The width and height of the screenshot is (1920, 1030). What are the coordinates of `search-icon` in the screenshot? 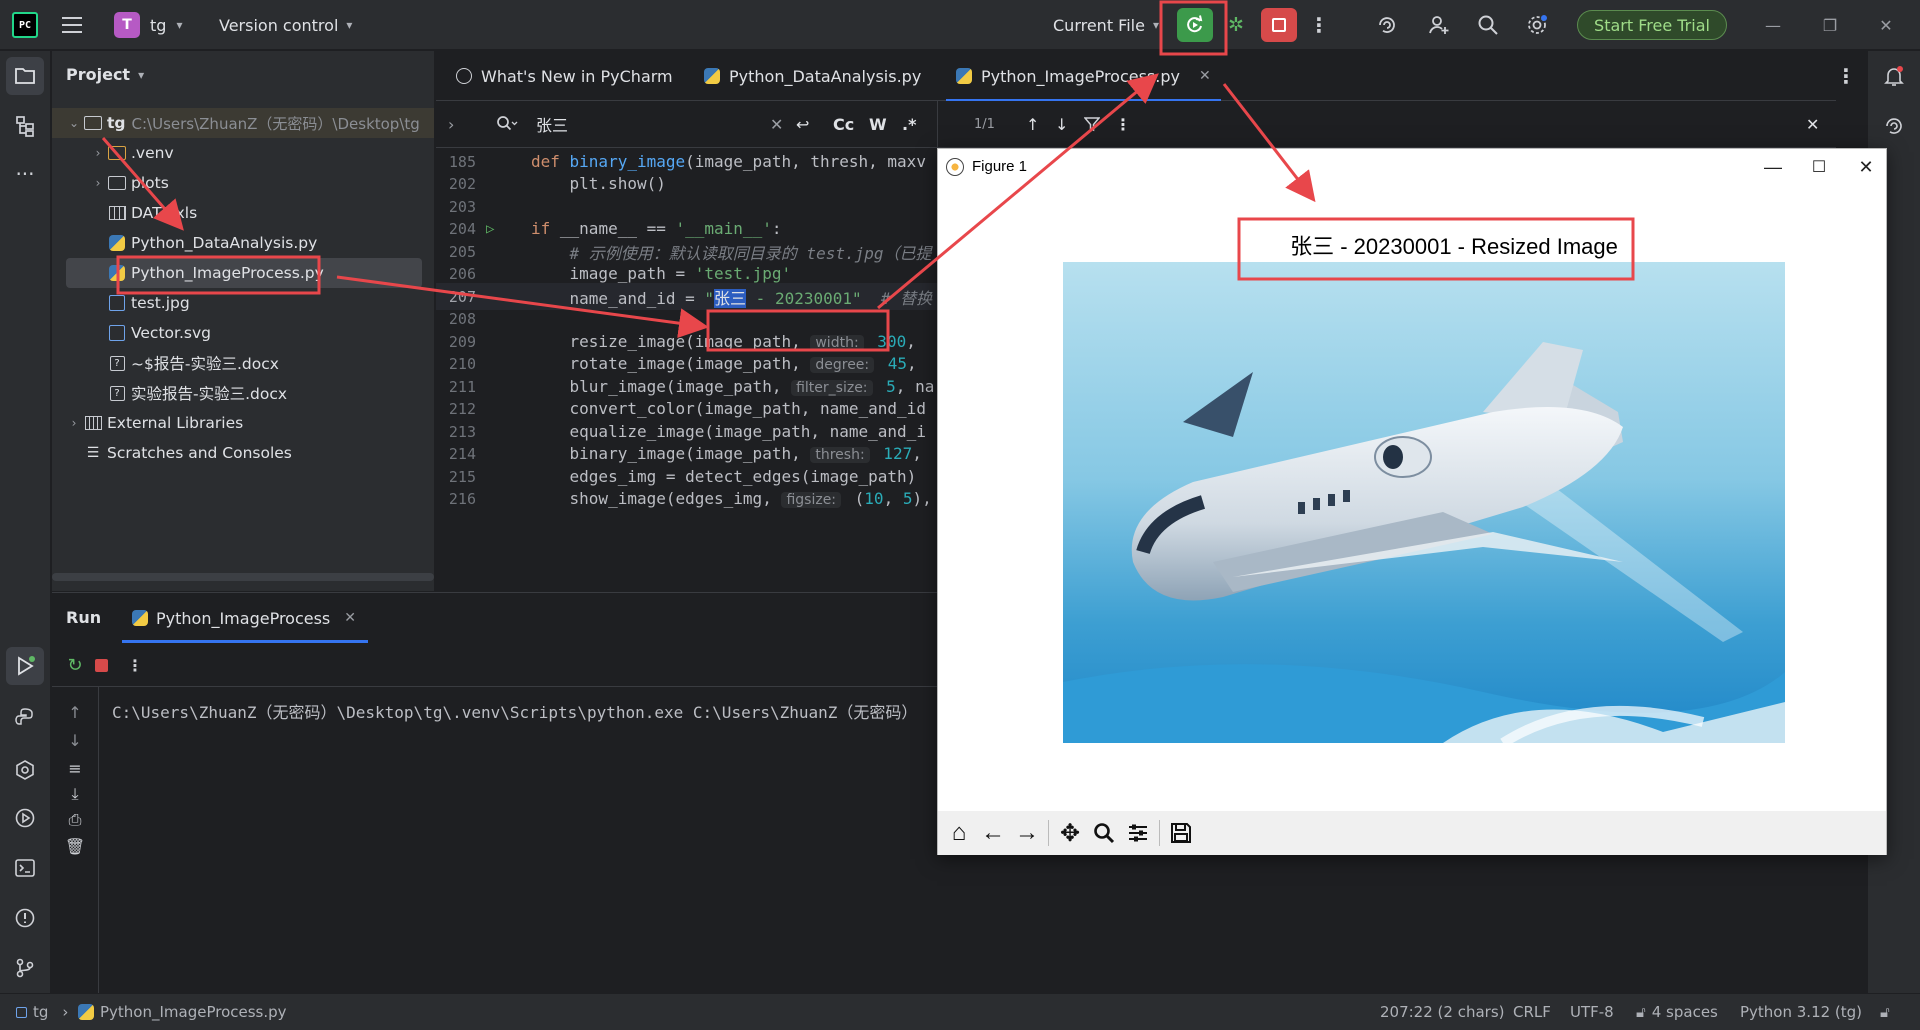 It's located at (1488, 25).